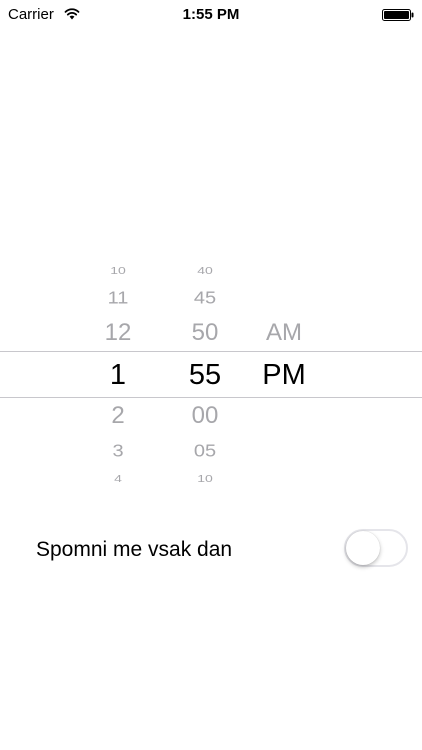  What do you see at coordinates (284, 333) in the screenshot?
I see `period-option: AM` at bounding box center [284, 333].